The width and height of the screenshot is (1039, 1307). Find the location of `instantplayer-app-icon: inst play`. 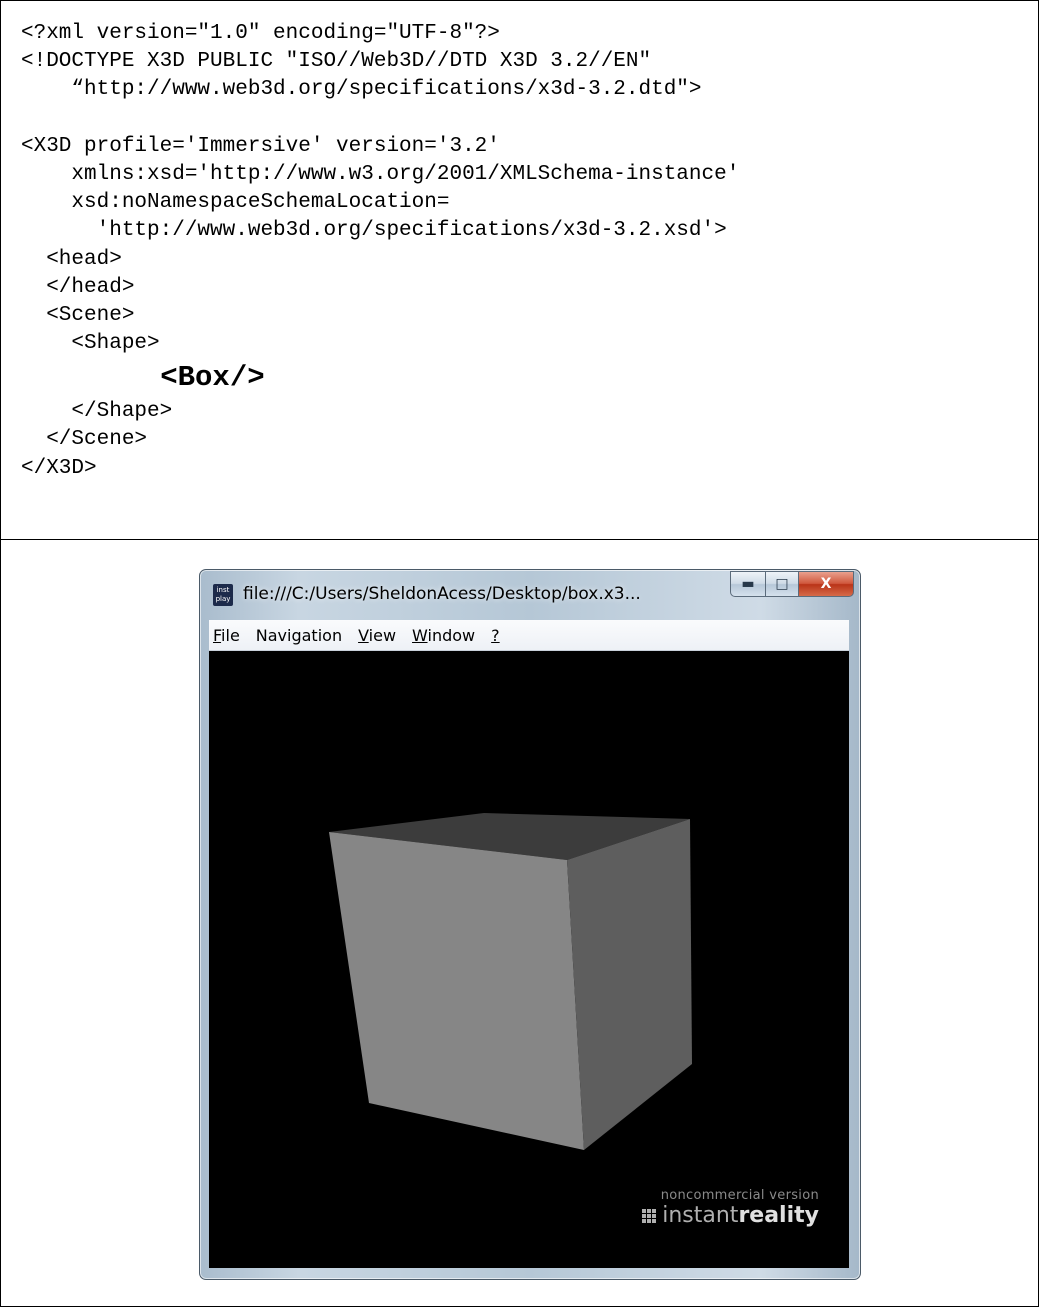

instantplayer-app-icon: inst play is located at coordinates (223, 595).